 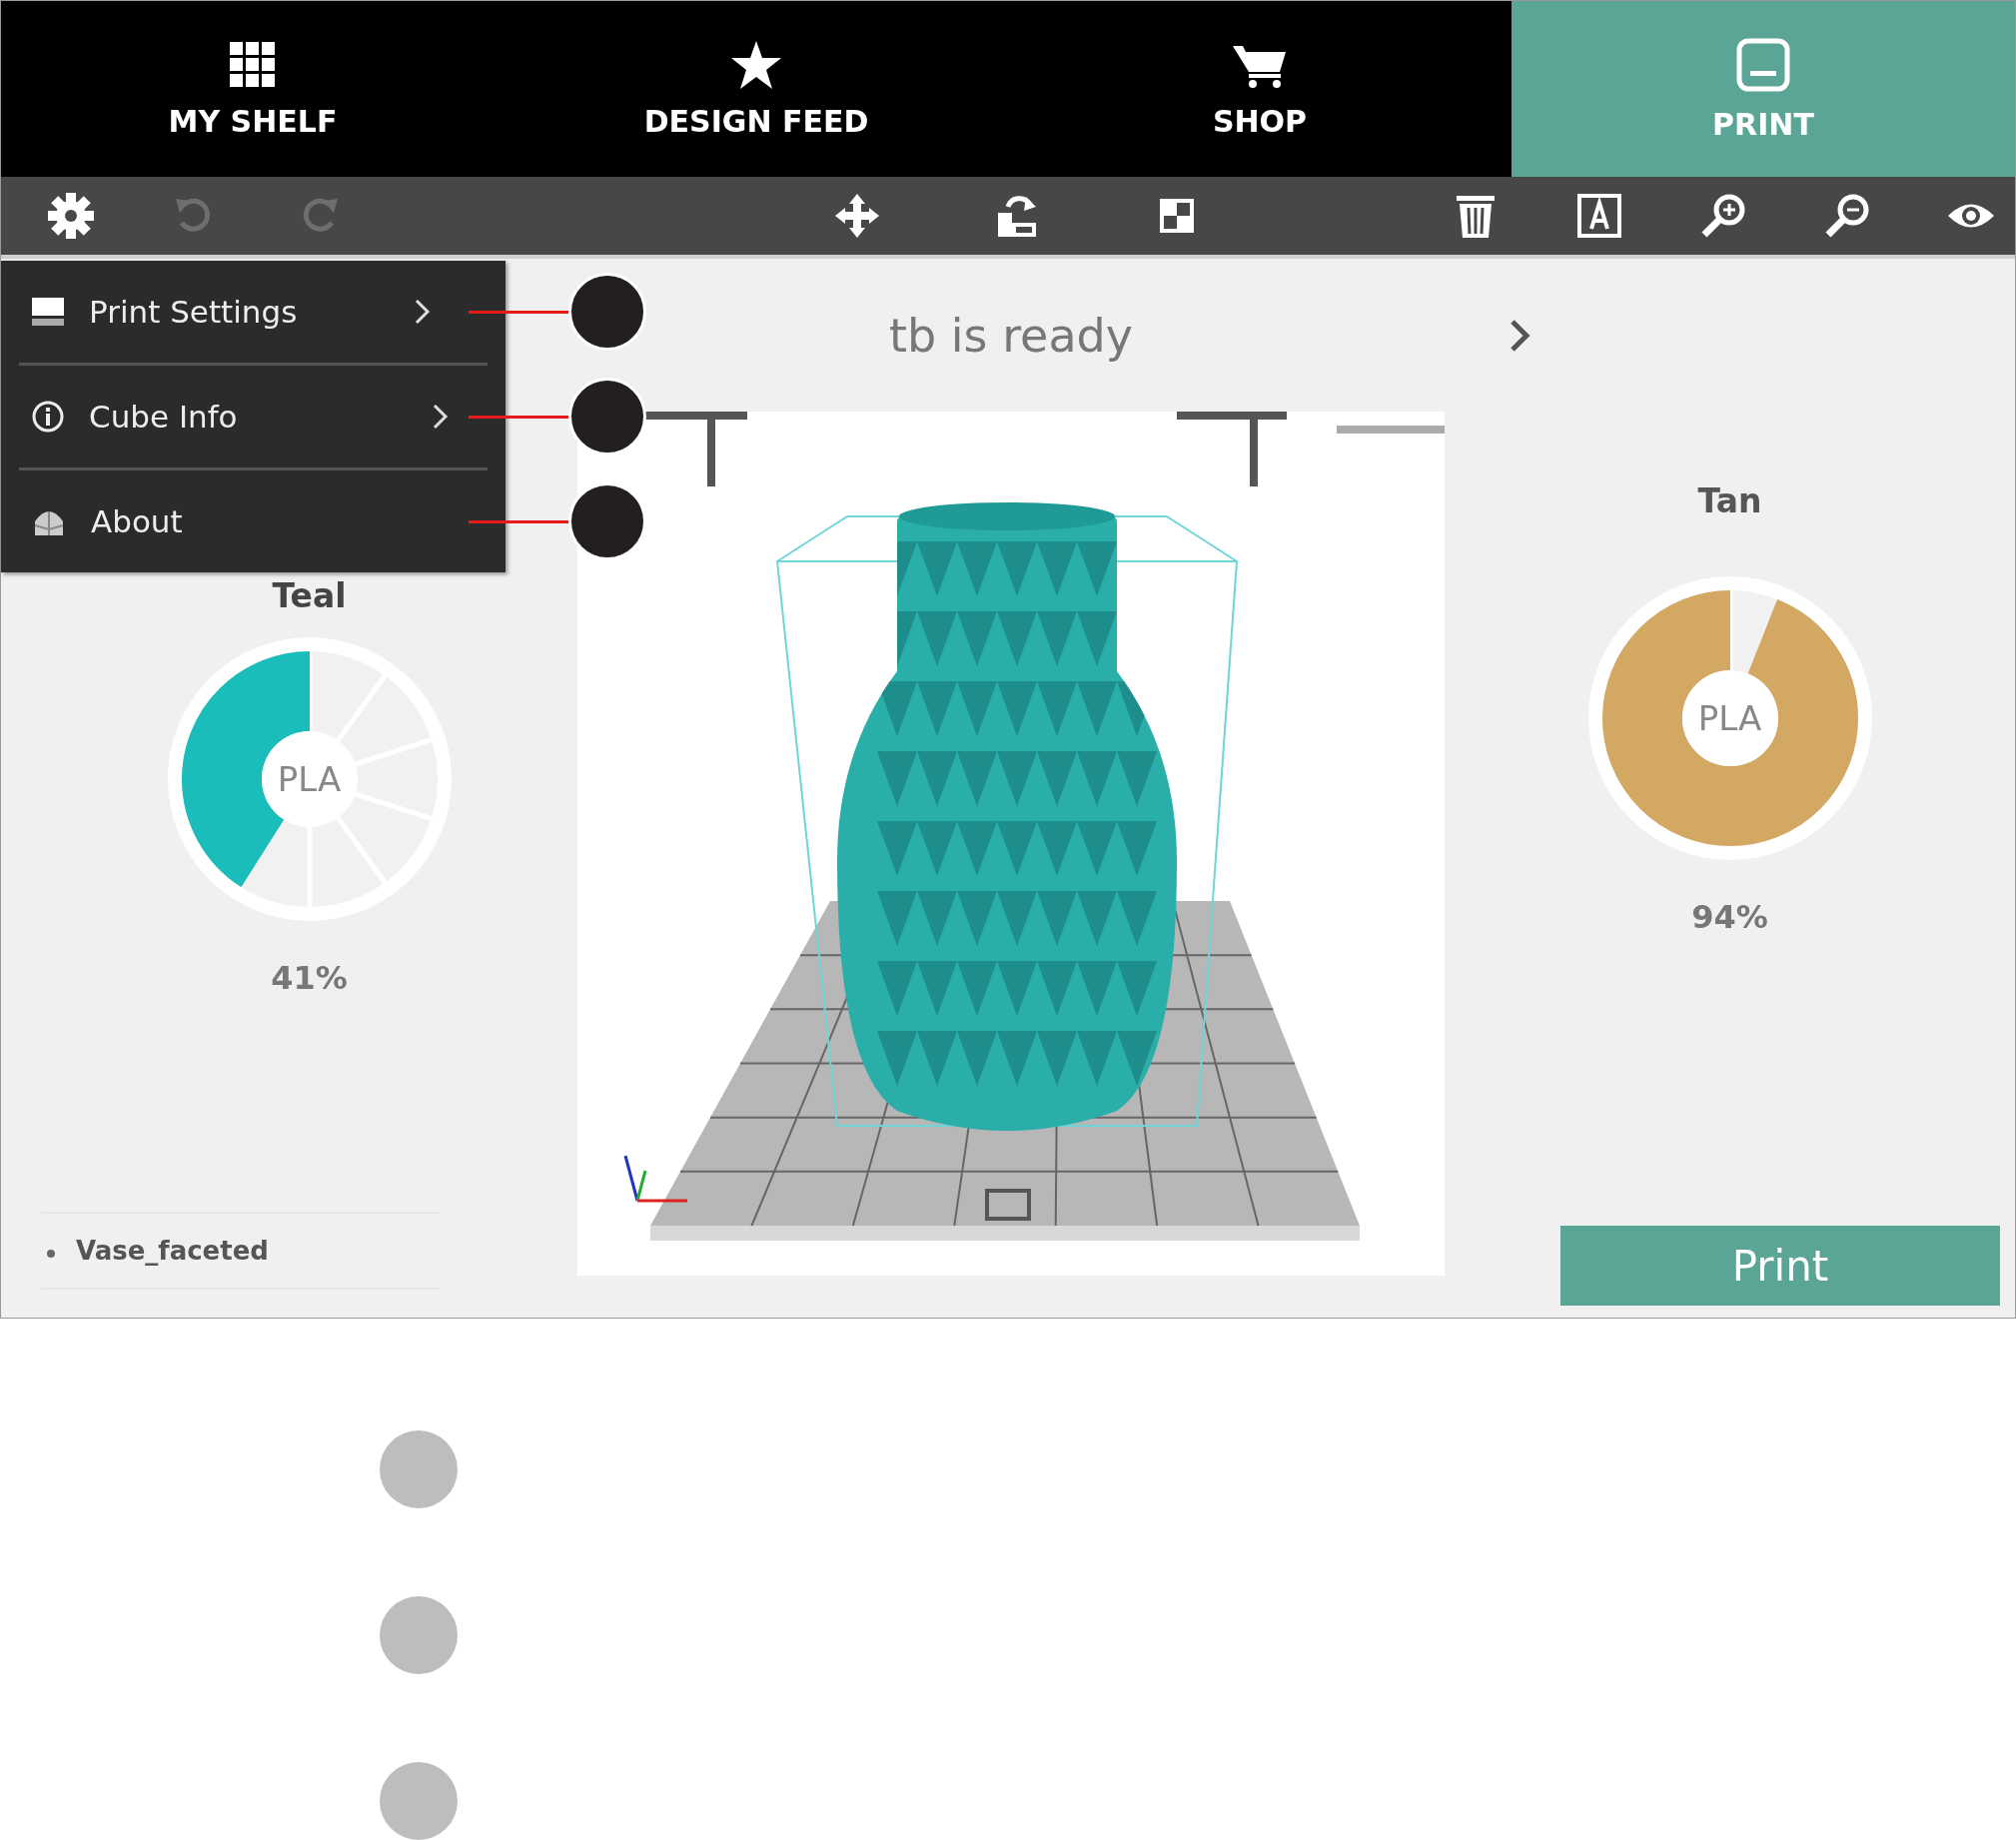 I want to click on text-frame-icon, so click(x=1599, y=216).